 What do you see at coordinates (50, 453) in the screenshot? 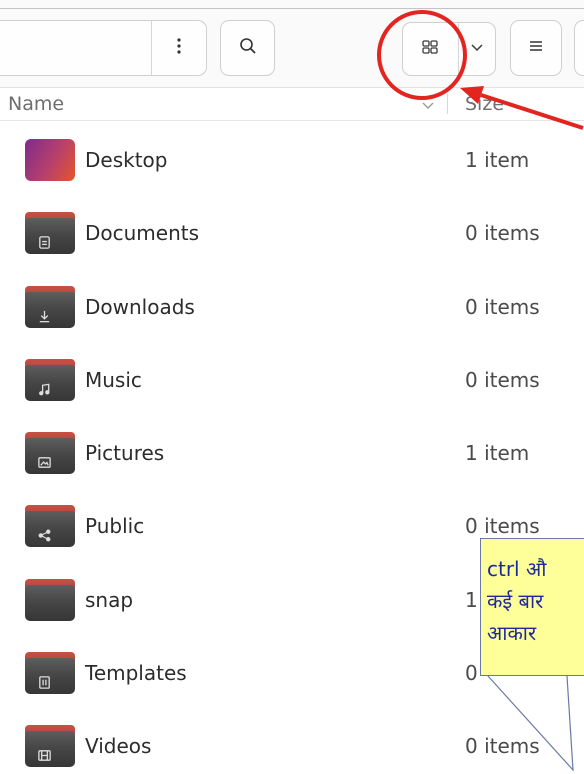
I see `pictures-folder-icon` at bounding box center [50, 453].